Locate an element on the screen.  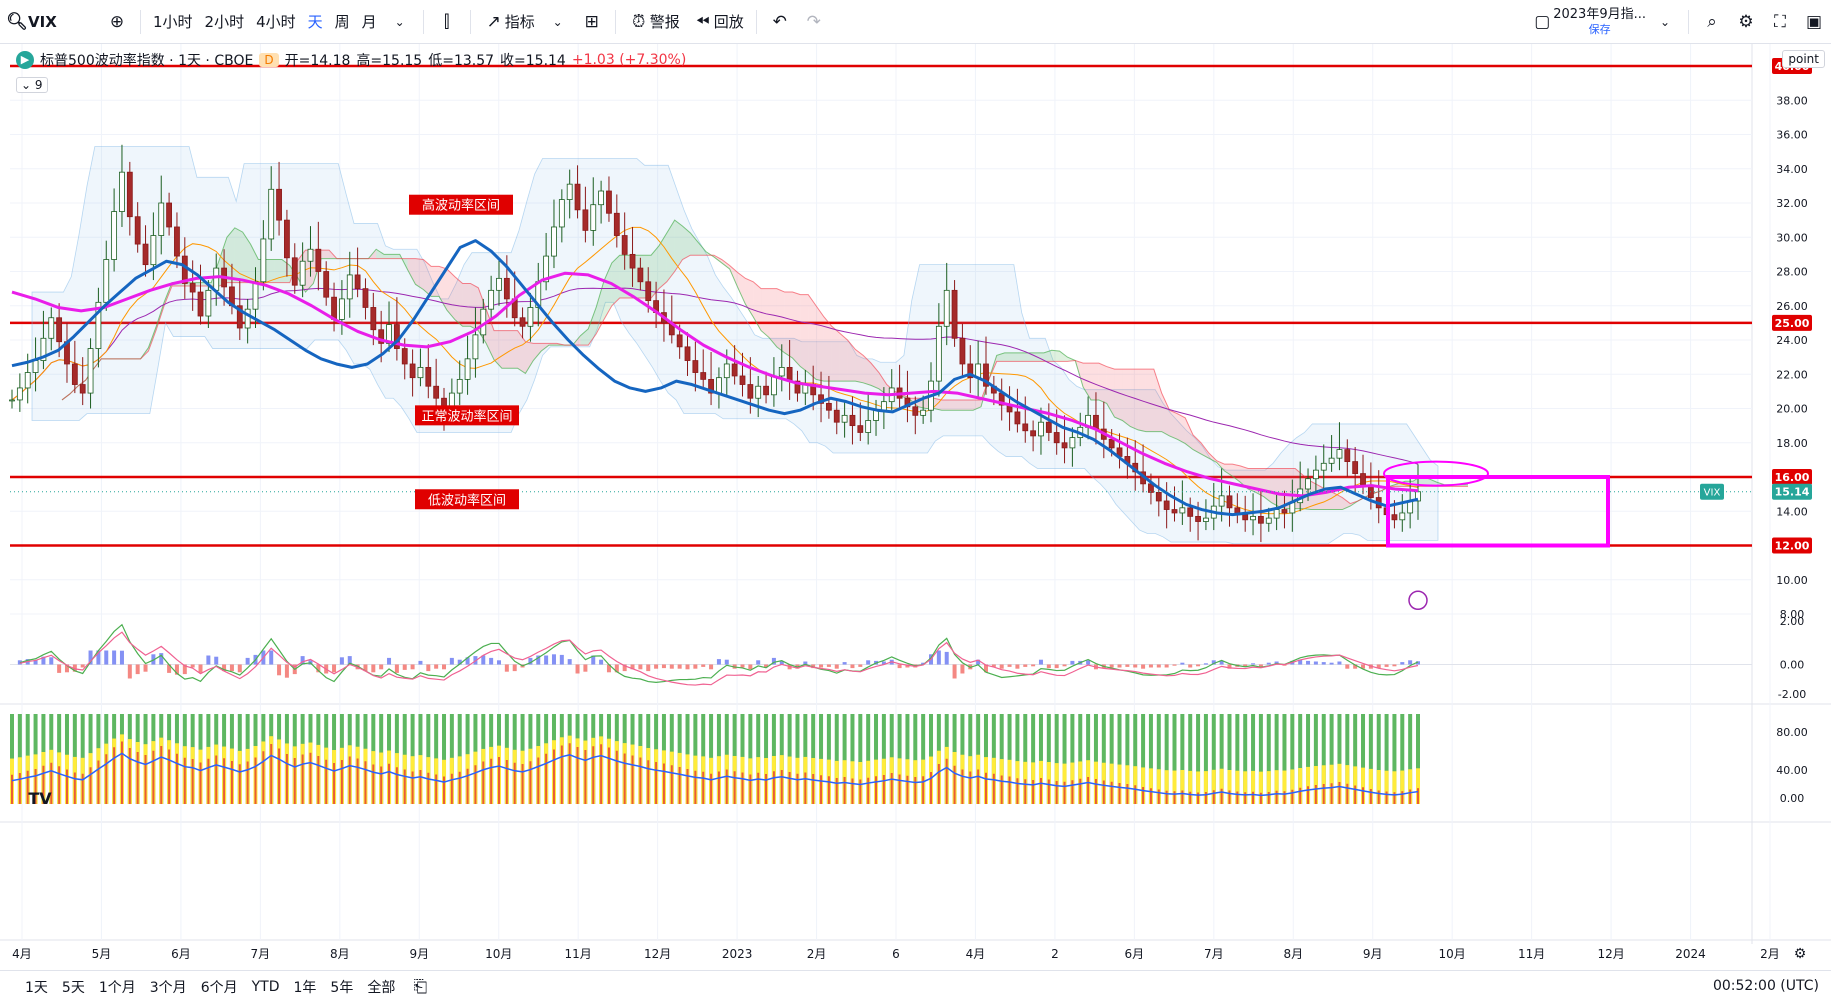
settings-button: ⚙ is located at coordinates (1746, 22).